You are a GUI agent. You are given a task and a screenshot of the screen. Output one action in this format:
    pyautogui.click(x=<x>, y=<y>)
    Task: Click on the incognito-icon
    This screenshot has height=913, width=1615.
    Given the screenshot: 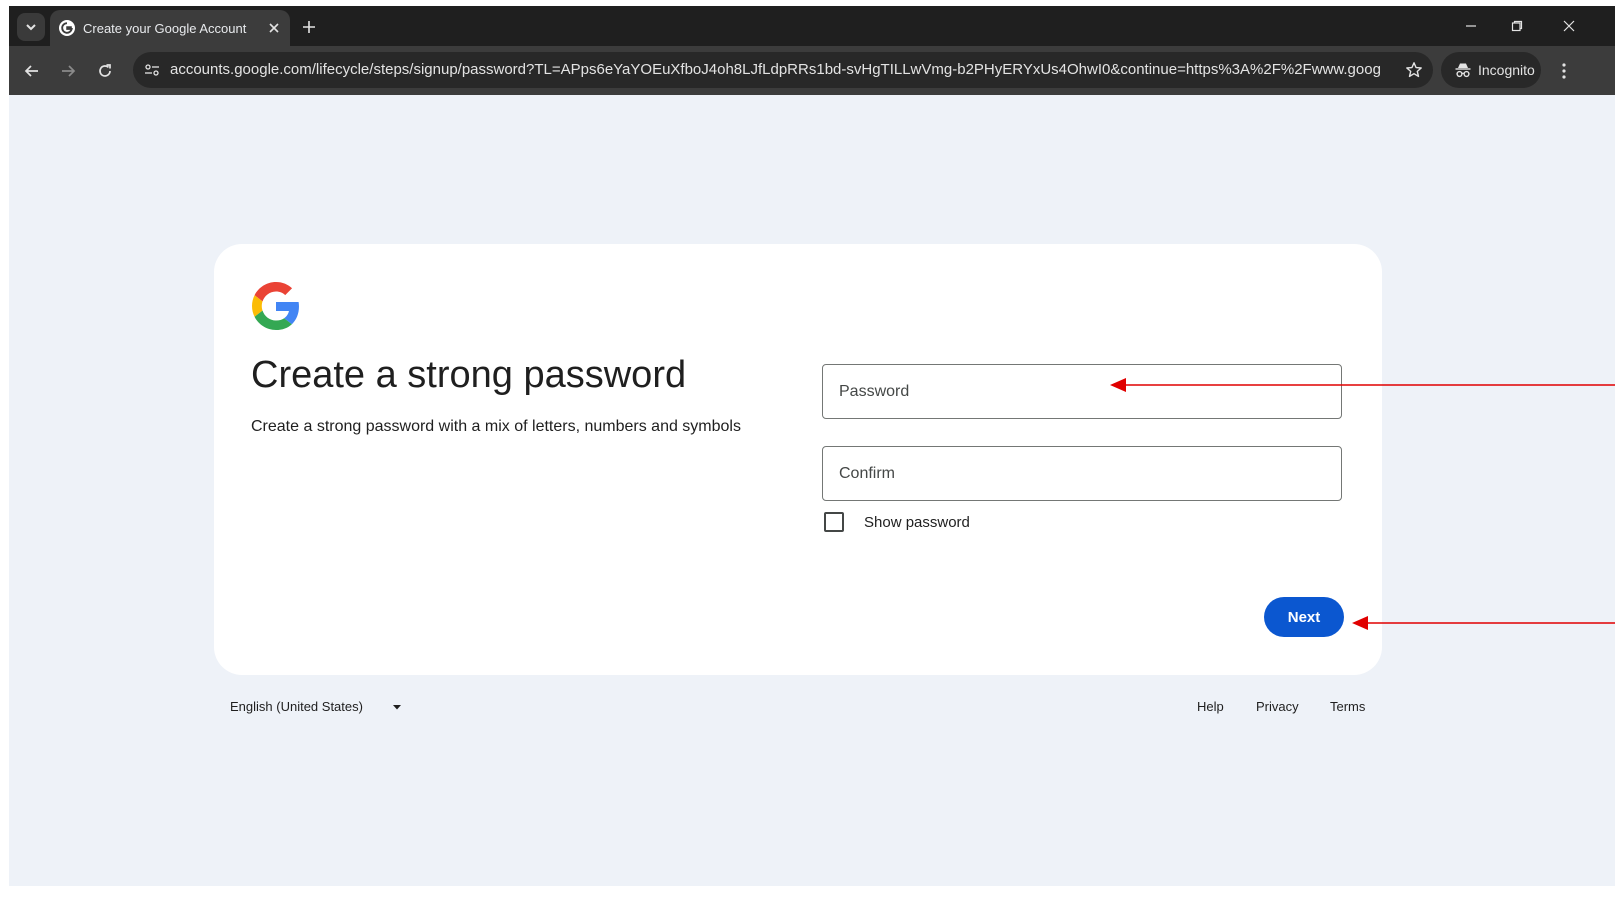 What is the action you would take?
    pyautogui.click(x=1463, y=70)
    